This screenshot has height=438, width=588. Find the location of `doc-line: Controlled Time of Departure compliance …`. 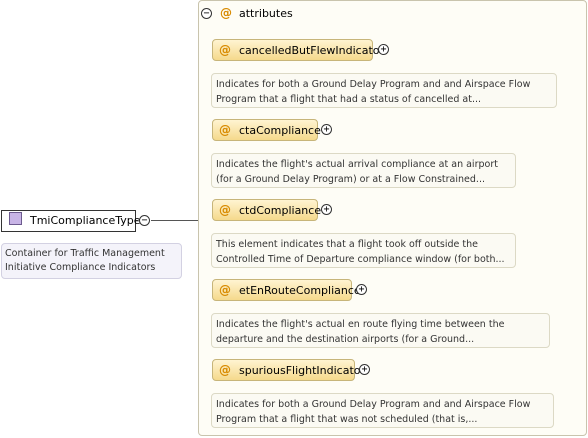

doc-line: Controlled Time of Departure compliance … is located at coordinates (360, 259).